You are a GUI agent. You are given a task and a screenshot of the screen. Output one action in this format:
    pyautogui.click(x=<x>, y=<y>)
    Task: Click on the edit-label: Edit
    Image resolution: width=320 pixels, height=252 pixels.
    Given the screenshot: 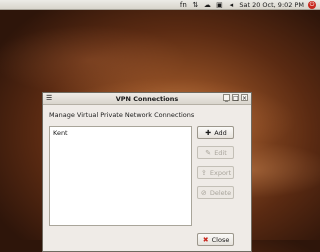 What is the action you would take?
    pyautogui.click(x=220, y=152)
    